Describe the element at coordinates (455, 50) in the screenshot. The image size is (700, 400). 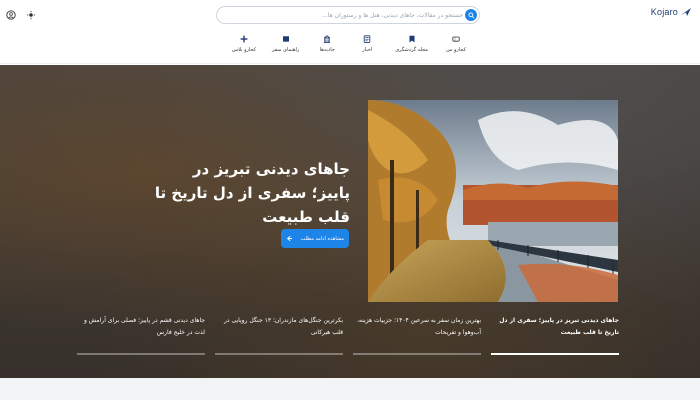
I see `nav-label: کجارو من` at that location.